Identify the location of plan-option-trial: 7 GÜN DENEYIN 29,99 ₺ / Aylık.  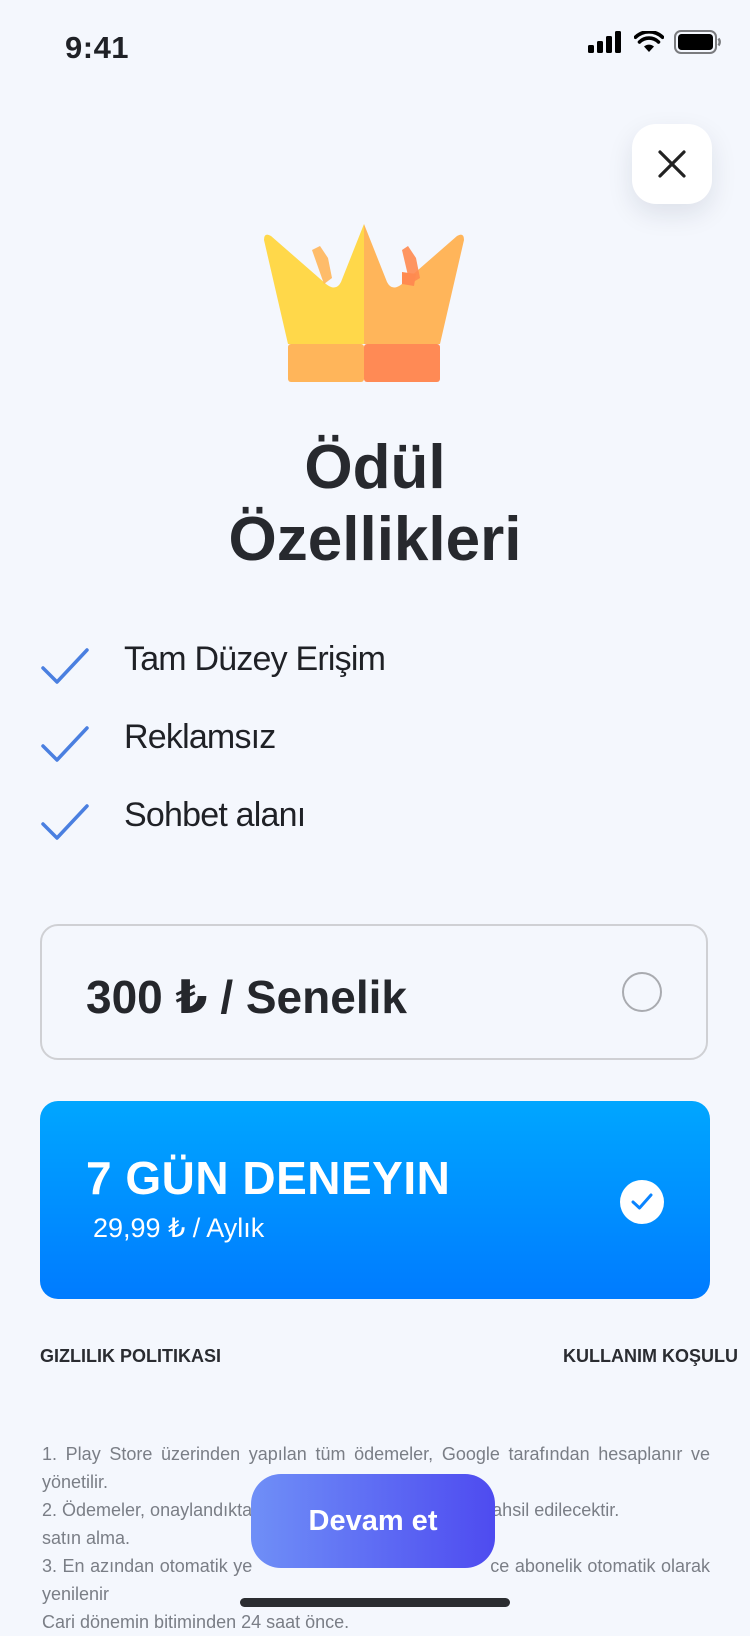
(375, 1200).